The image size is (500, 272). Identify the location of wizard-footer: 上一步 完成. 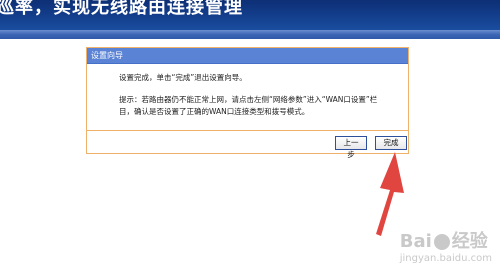
(247, 145).